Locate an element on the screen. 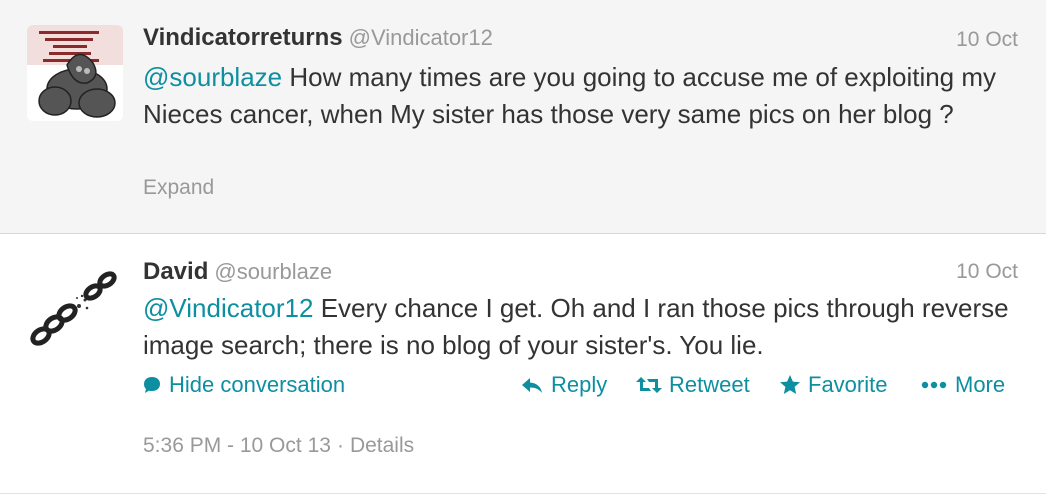  reply-arrow-icon is located at coordinates (532, 385).